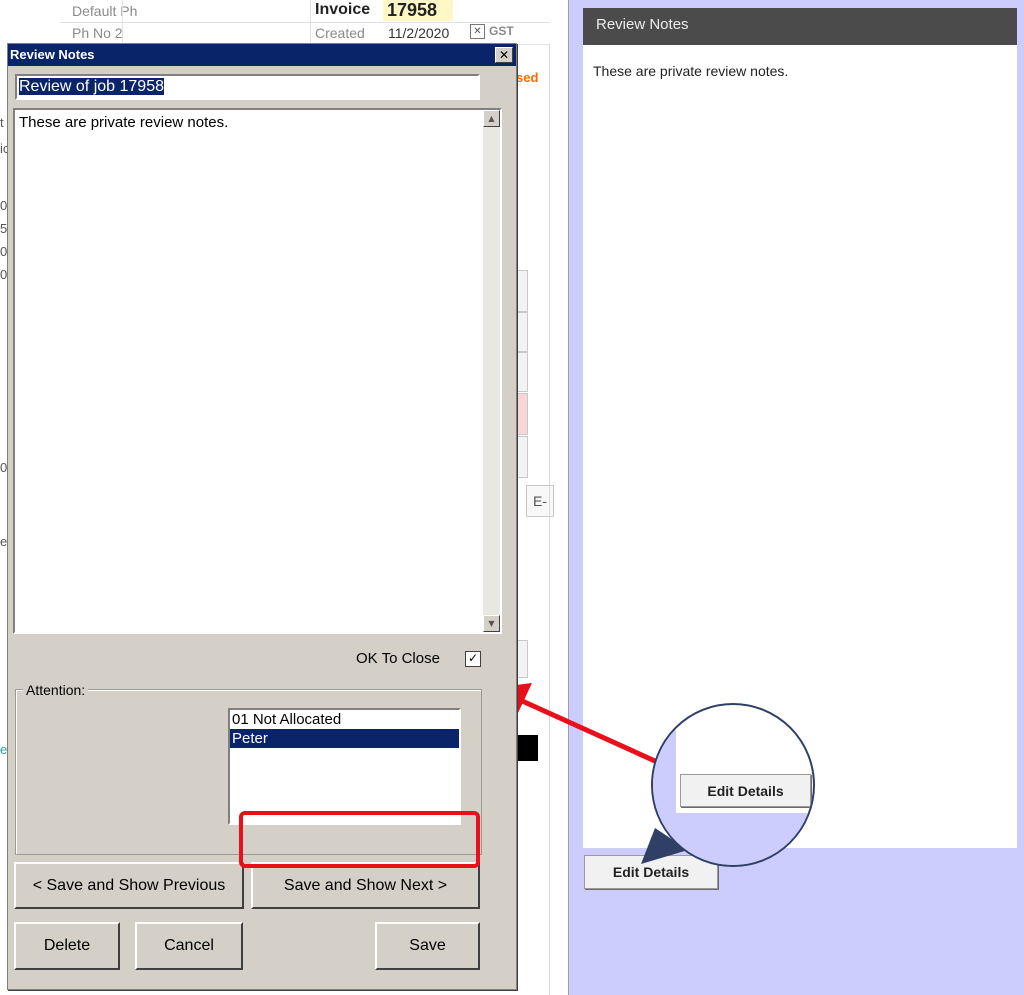 The width and height of the screenshot is (1024, 995). I want to click on save-button: Save, so click(427, 946).